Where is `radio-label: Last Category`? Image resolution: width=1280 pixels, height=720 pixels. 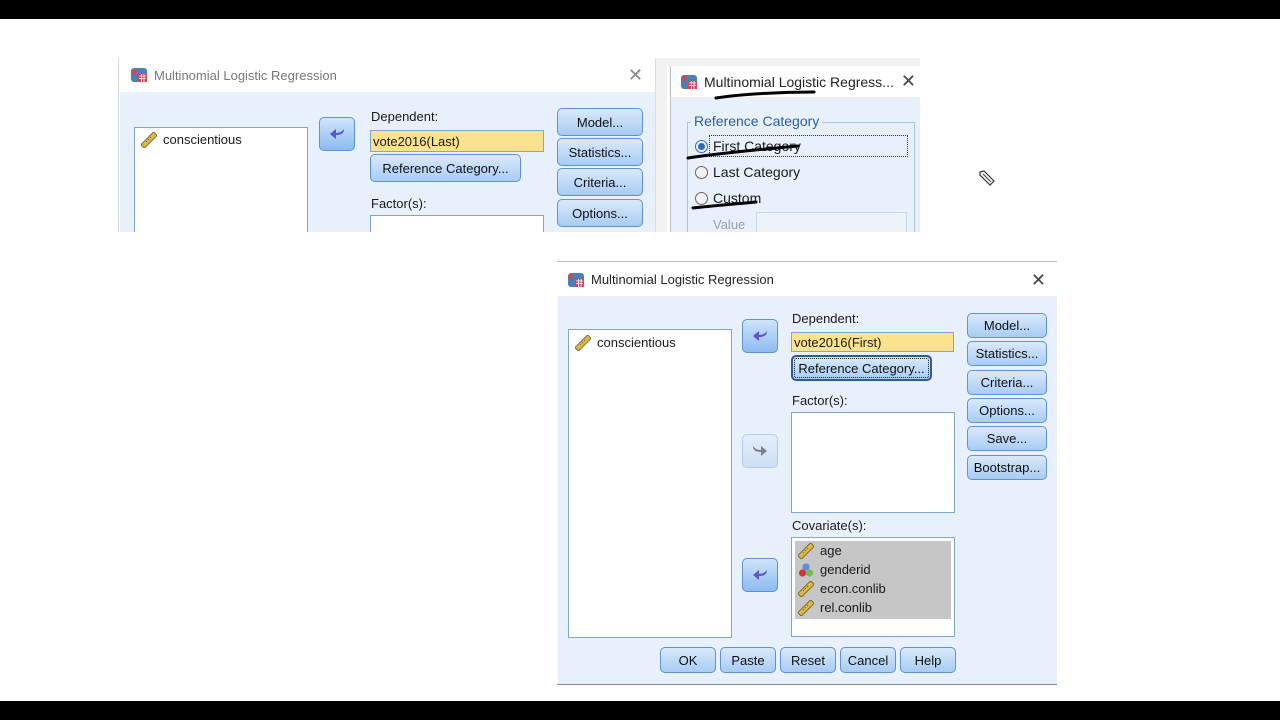 radio-label: Last Category is located at coordinates (757, 172).